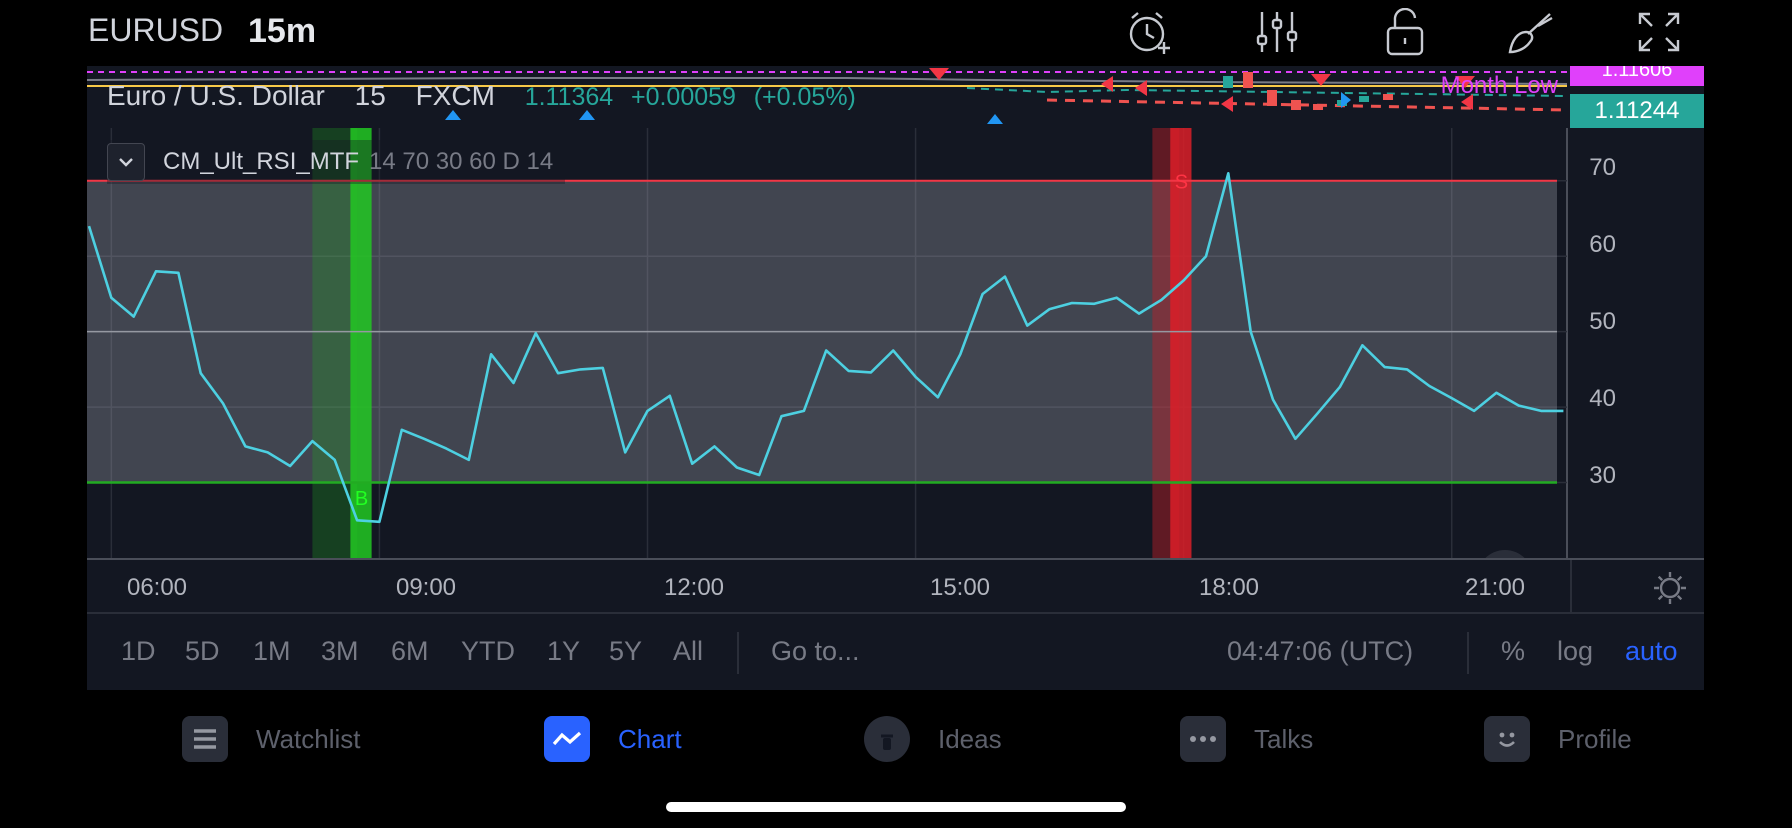 Image resolution: width=1792 pixels, height=828 pixels. Describe the element at coordinates (1602, 398) in the screenshot. I see `y-tick-label: 40` at that location.